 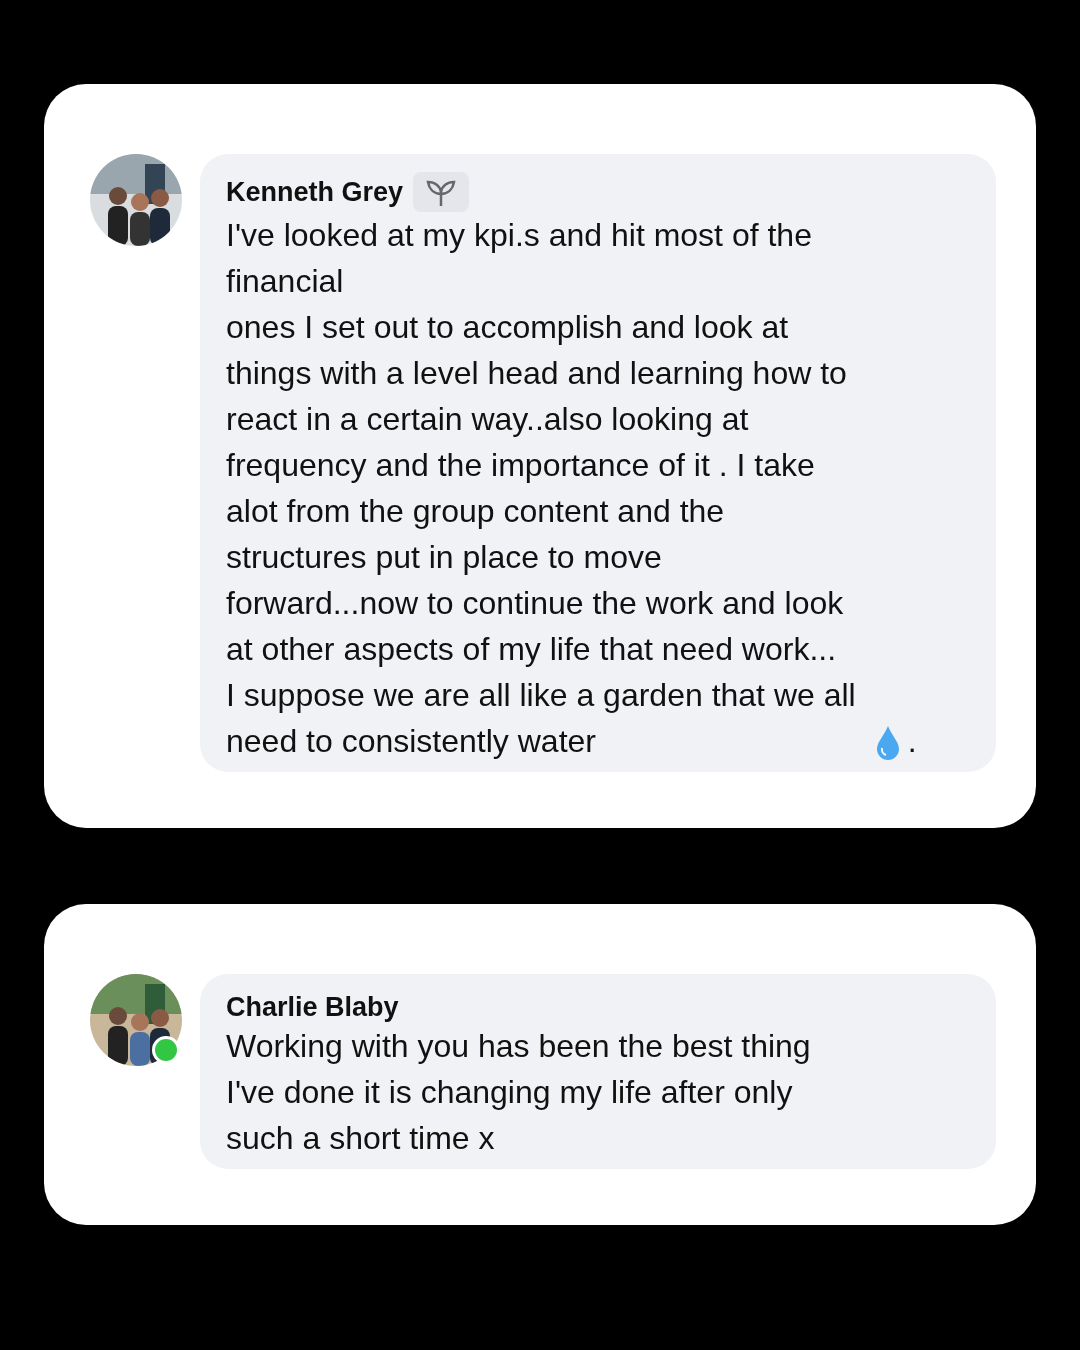 What do you see at coordinates (312, 1007) in the screenshot?
I see `author-name: Charlie Blaby` at bounding box center [312, 1007].